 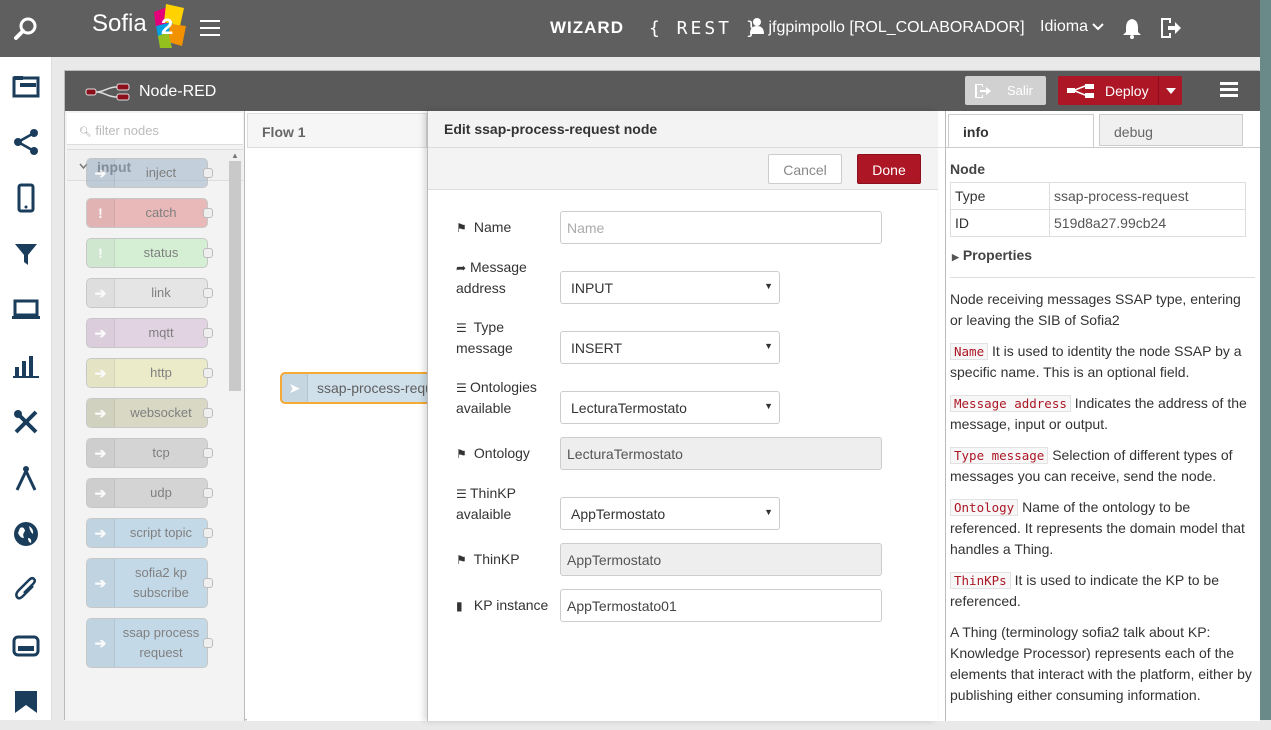 What do you see at coordinates (161, 172) in the screenshot?
I see `palette-node-label: inject` at bounding box center [161, 172].